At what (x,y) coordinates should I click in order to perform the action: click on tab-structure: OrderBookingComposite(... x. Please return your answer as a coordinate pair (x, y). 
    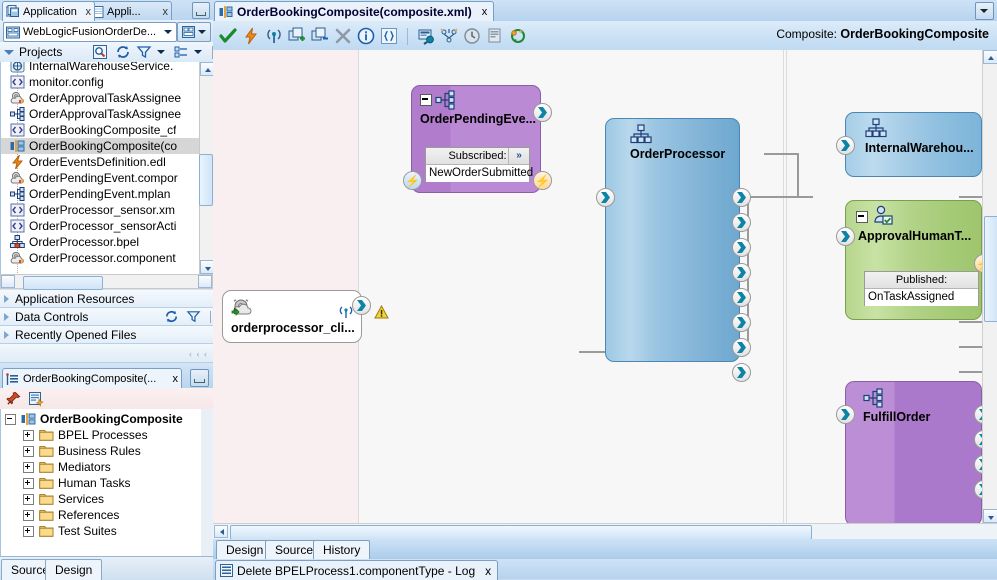
    Looking at the image, I should click on (92, 378).